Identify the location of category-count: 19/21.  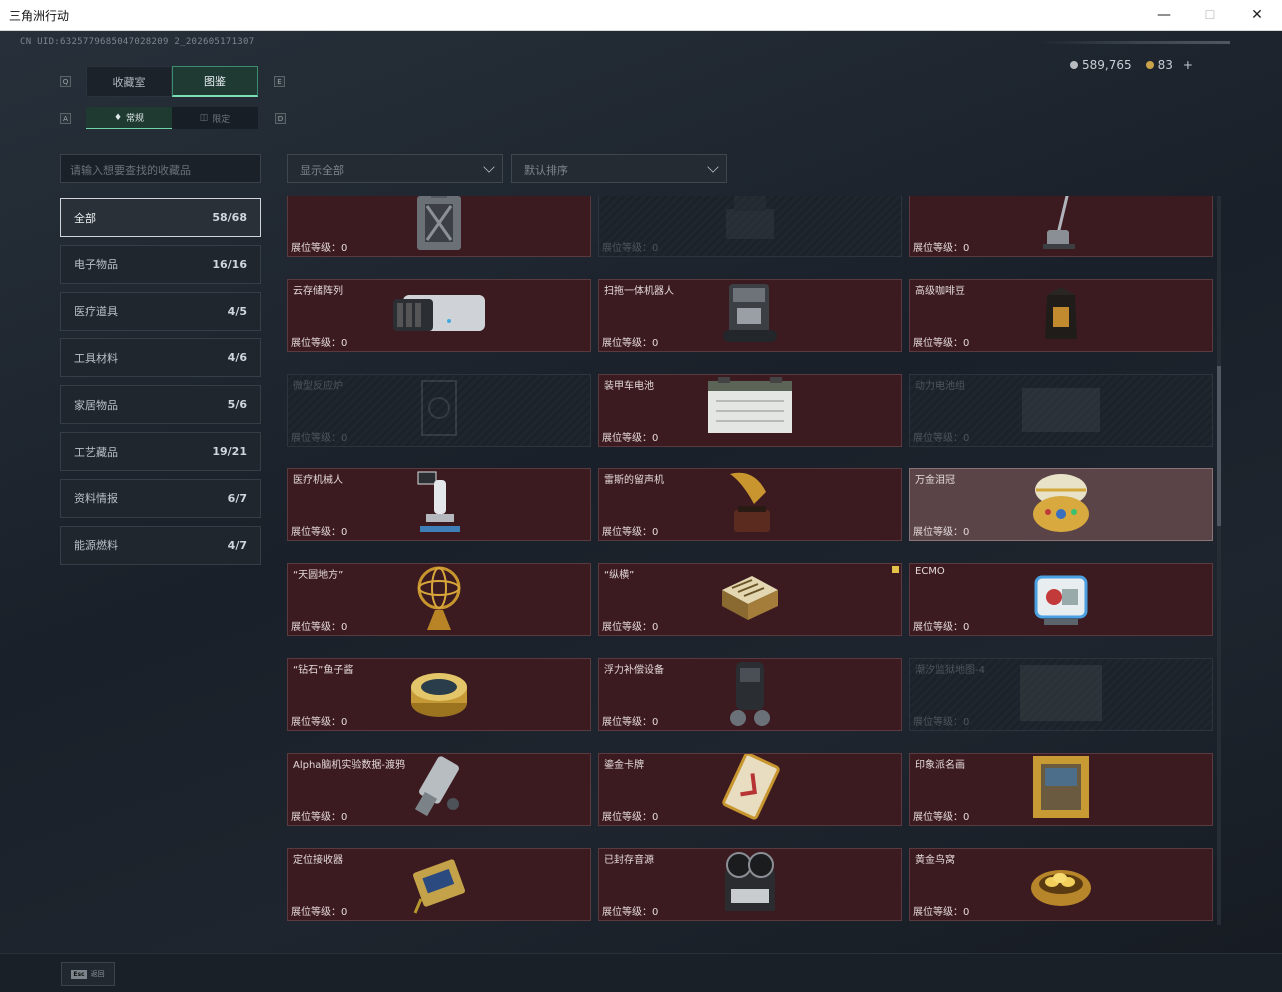
(229, 451).